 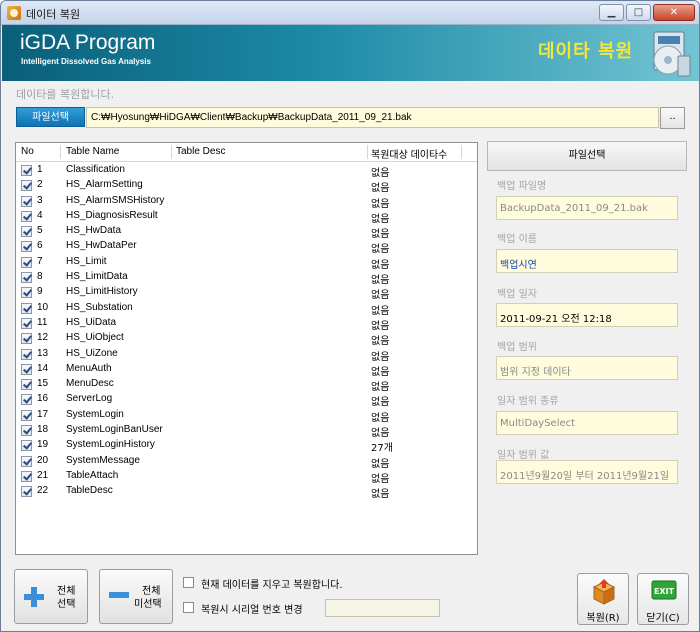 I want to click on table-row: 3 HS_AlarmSMSHistory 없음, so click(x=246, y=202).